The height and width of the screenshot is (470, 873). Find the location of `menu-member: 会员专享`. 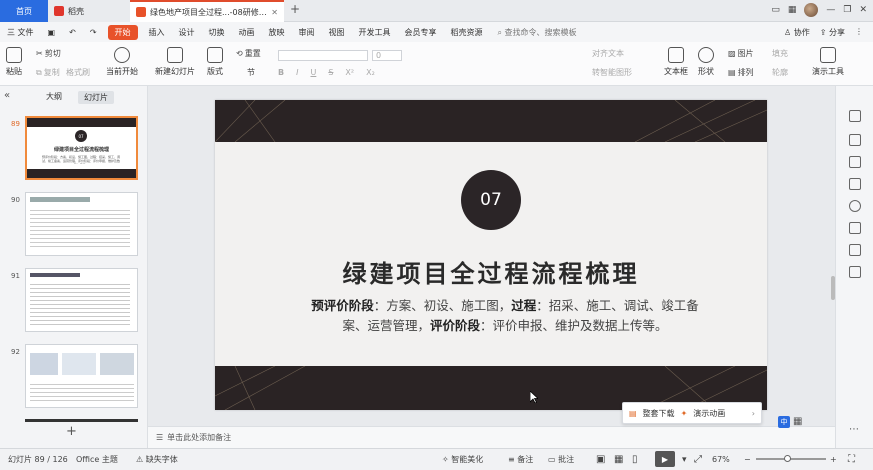

menu-member: 会员专享 is located at coordinates (421, 32).